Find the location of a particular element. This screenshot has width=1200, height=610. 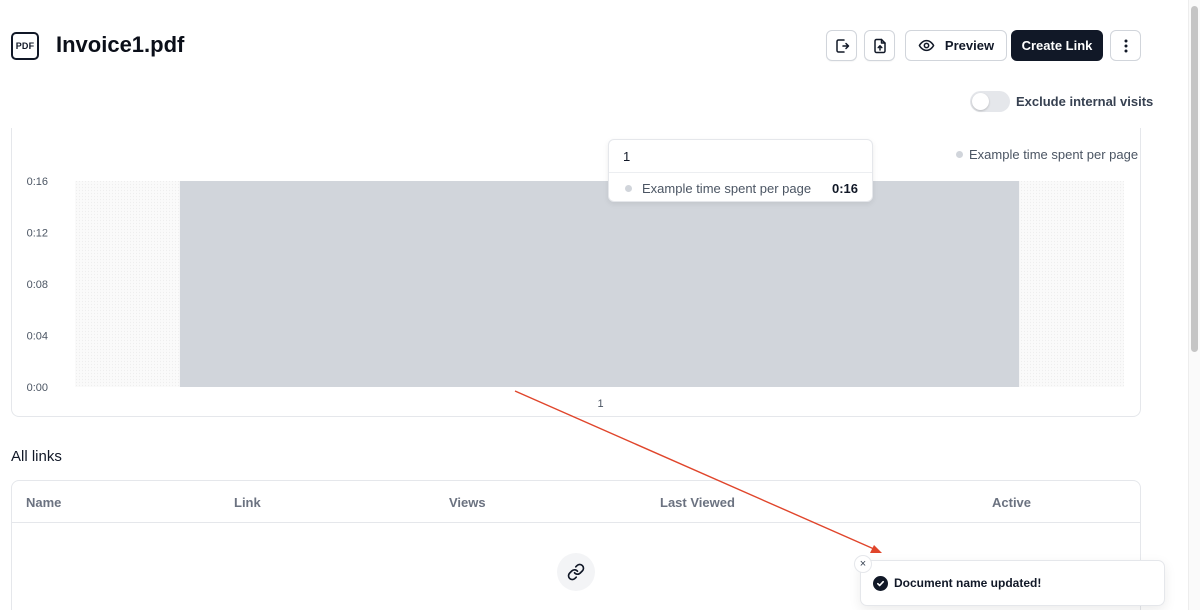

tooltip-divider is located at coordinates (740, 172).